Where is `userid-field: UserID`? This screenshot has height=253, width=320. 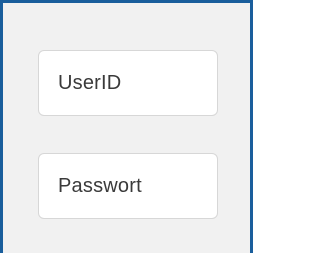
userid-field: UserID is located at coordinates (128, 83).